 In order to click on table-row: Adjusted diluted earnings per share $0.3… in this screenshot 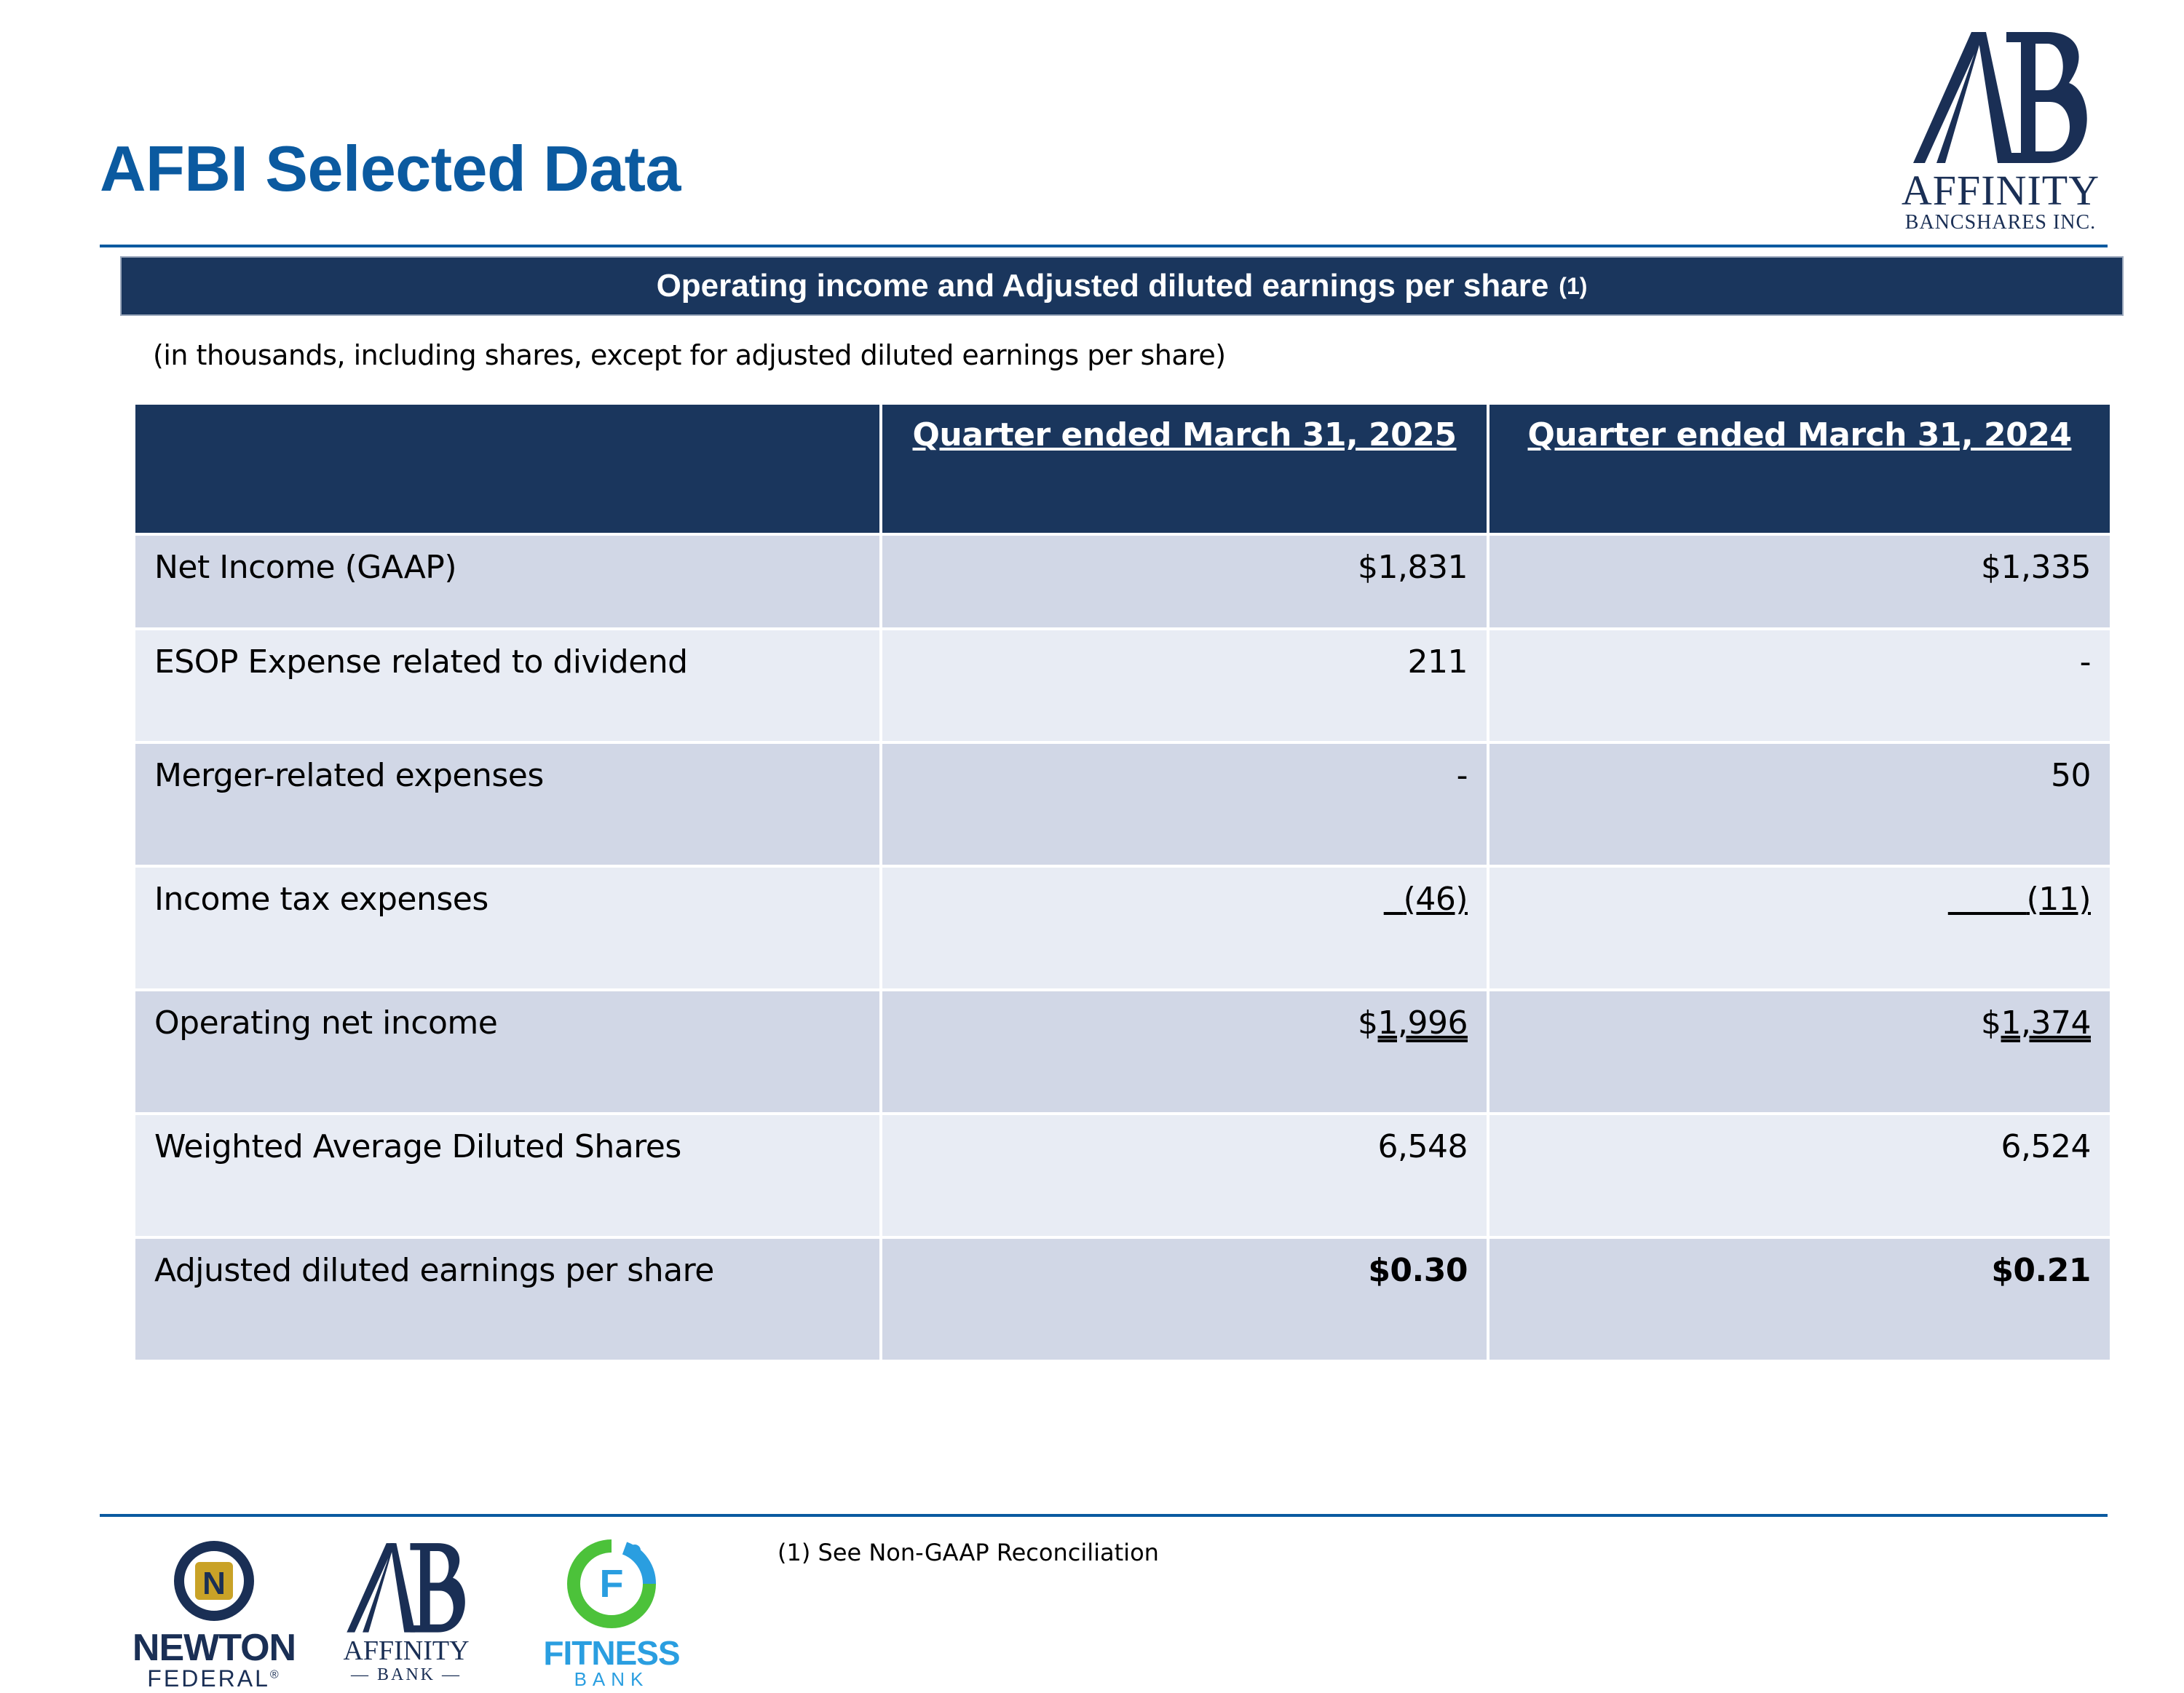, I will do `click(1122, 1299)`.